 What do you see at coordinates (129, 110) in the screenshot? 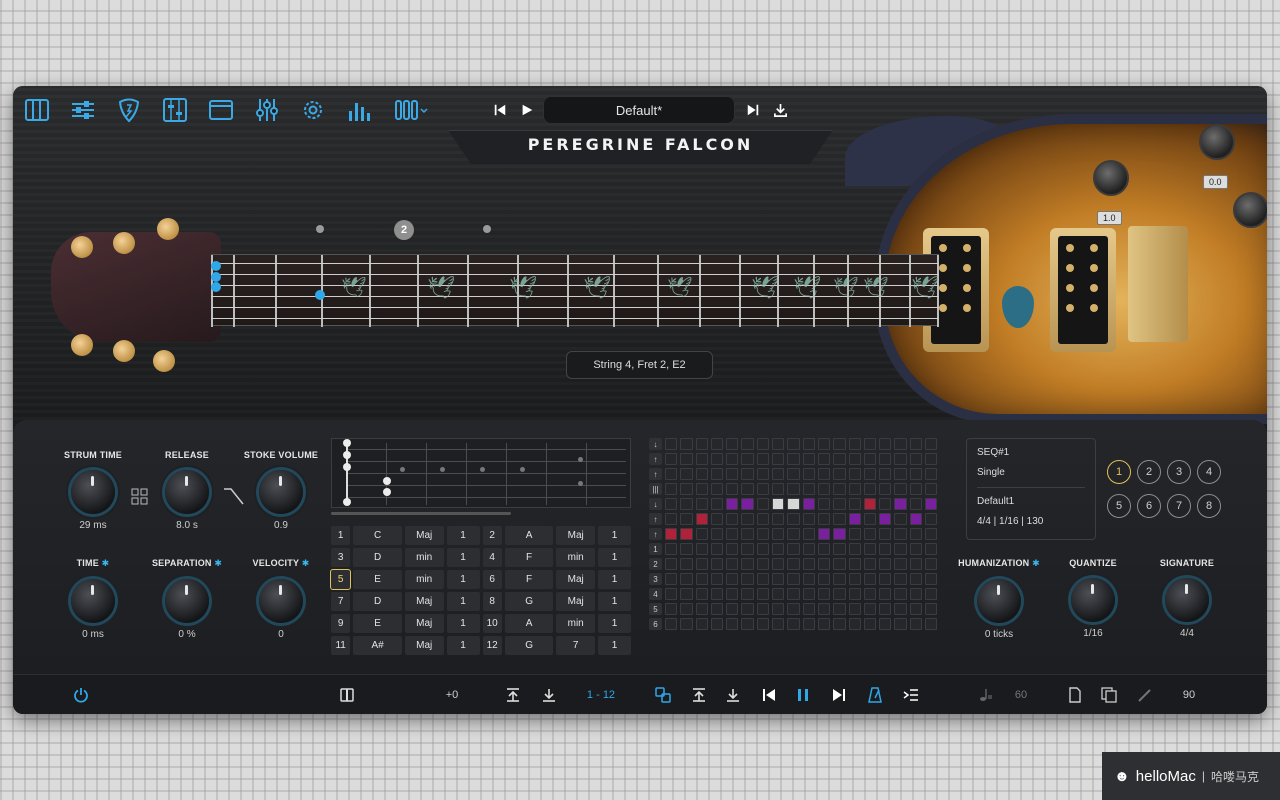
I see `pick-icon` at bounding box center [129, 110].